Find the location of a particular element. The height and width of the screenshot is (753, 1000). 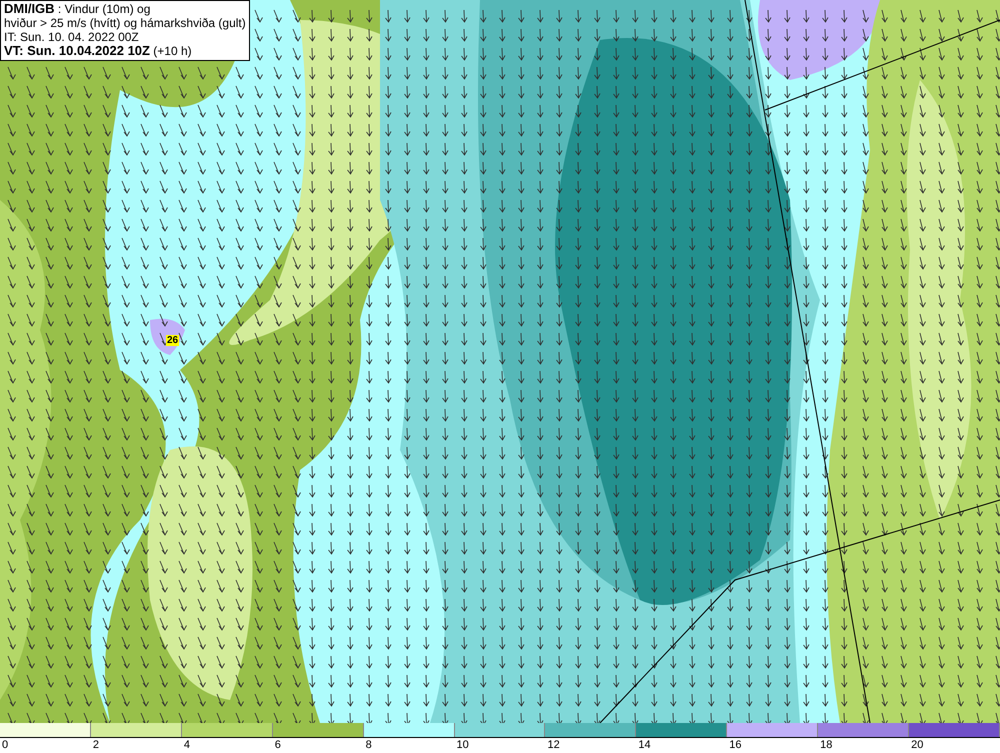

legend-text: DMI/IGB : Vindur (10m) og is located at coordinates (78, 9).